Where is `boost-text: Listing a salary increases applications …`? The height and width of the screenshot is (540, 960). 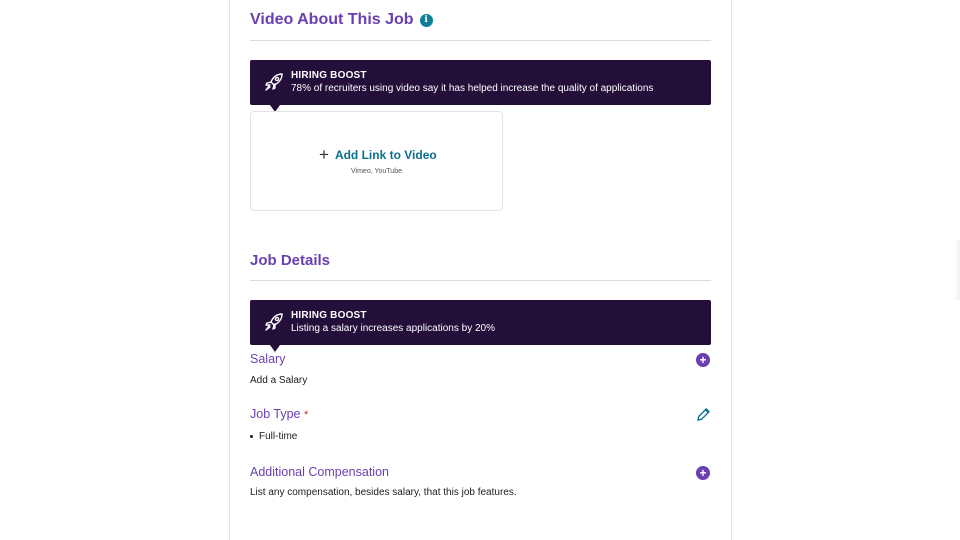
boost-text: Listing a salary increases applications … is located at coordinates (393, 328).